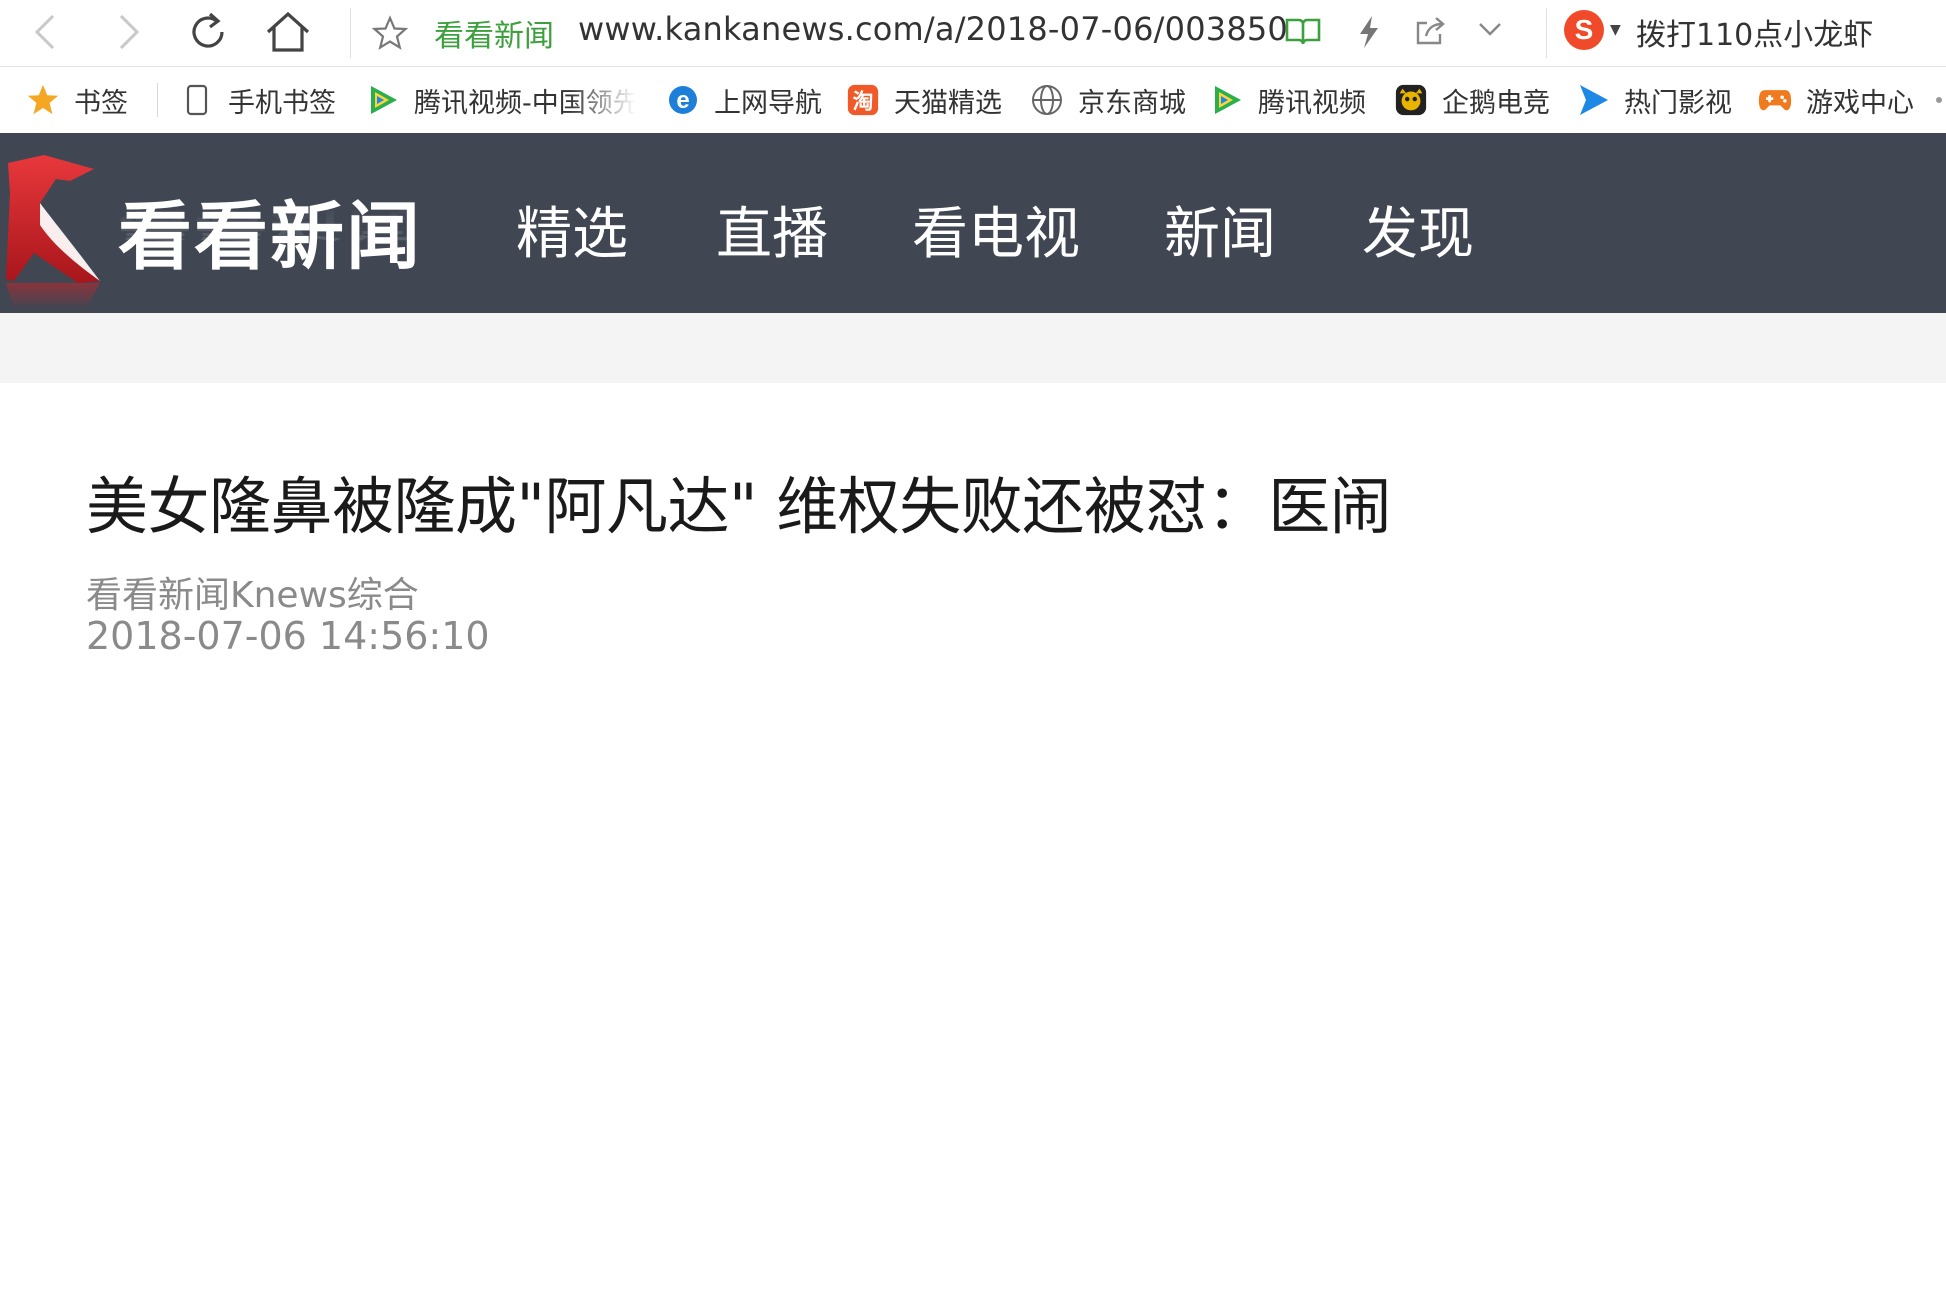 This screenshot has height=1315, width=1946. Describe the element at coordinates (157, 100) in the screenshot. I see `bookmark-divider` at that location.